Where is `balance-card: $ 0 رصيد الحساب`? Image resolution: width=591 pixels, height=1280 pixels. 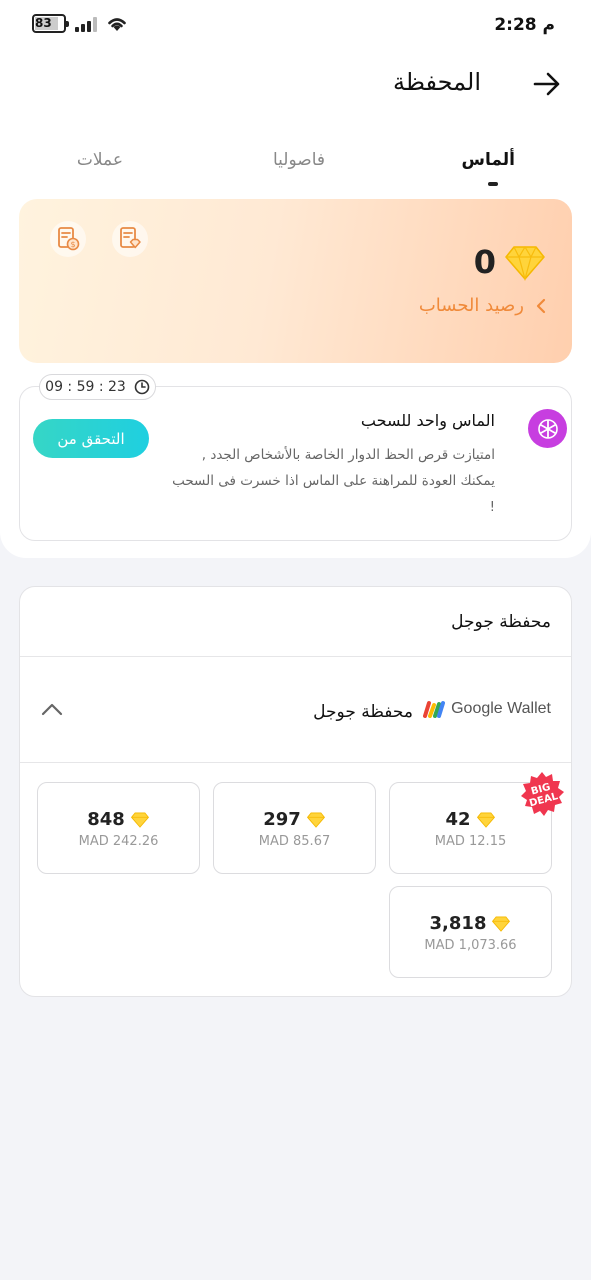
balance-card: $ 0 رصيد الحساب is located at coordinates (295, 281).